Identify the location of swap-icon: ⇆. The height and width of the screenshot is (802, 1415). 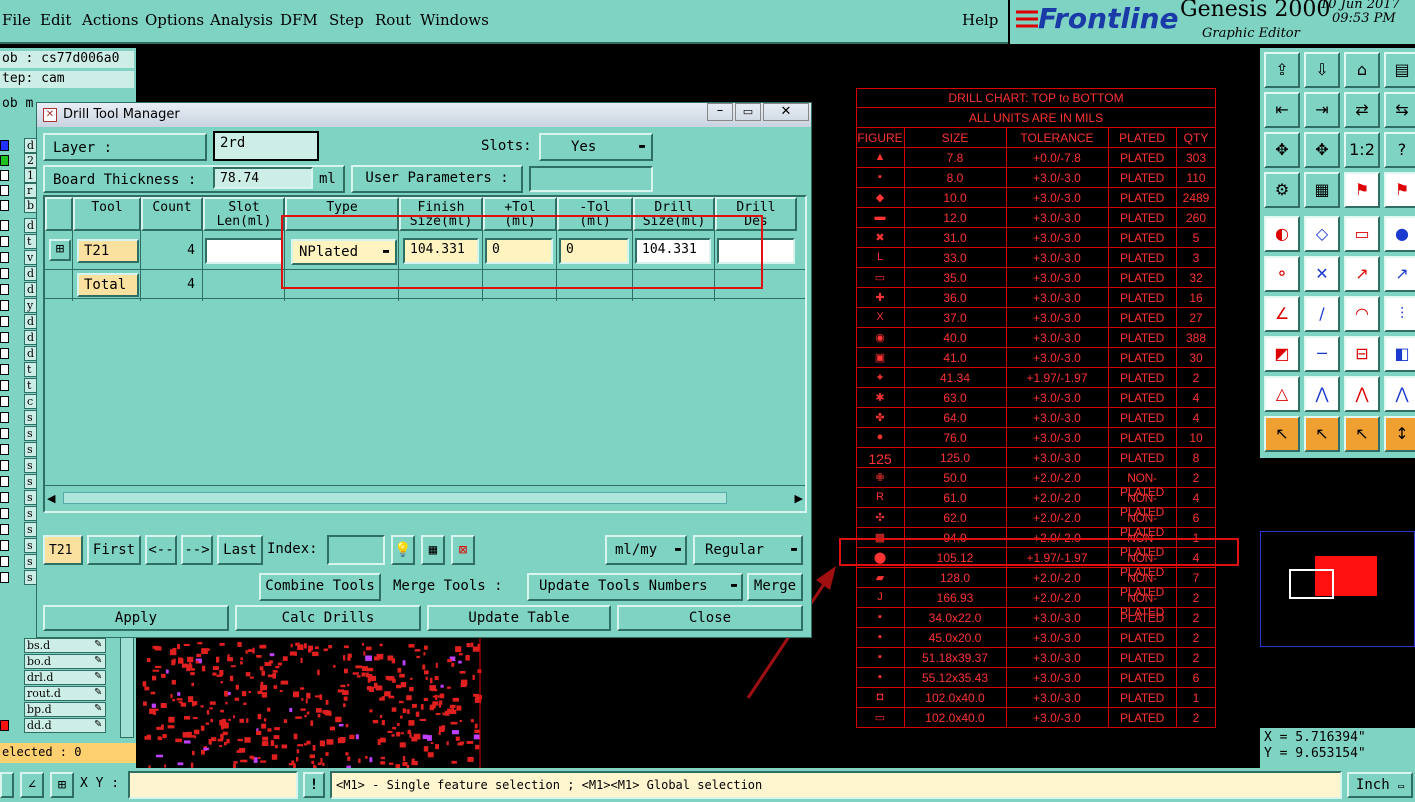
(1399, 110).